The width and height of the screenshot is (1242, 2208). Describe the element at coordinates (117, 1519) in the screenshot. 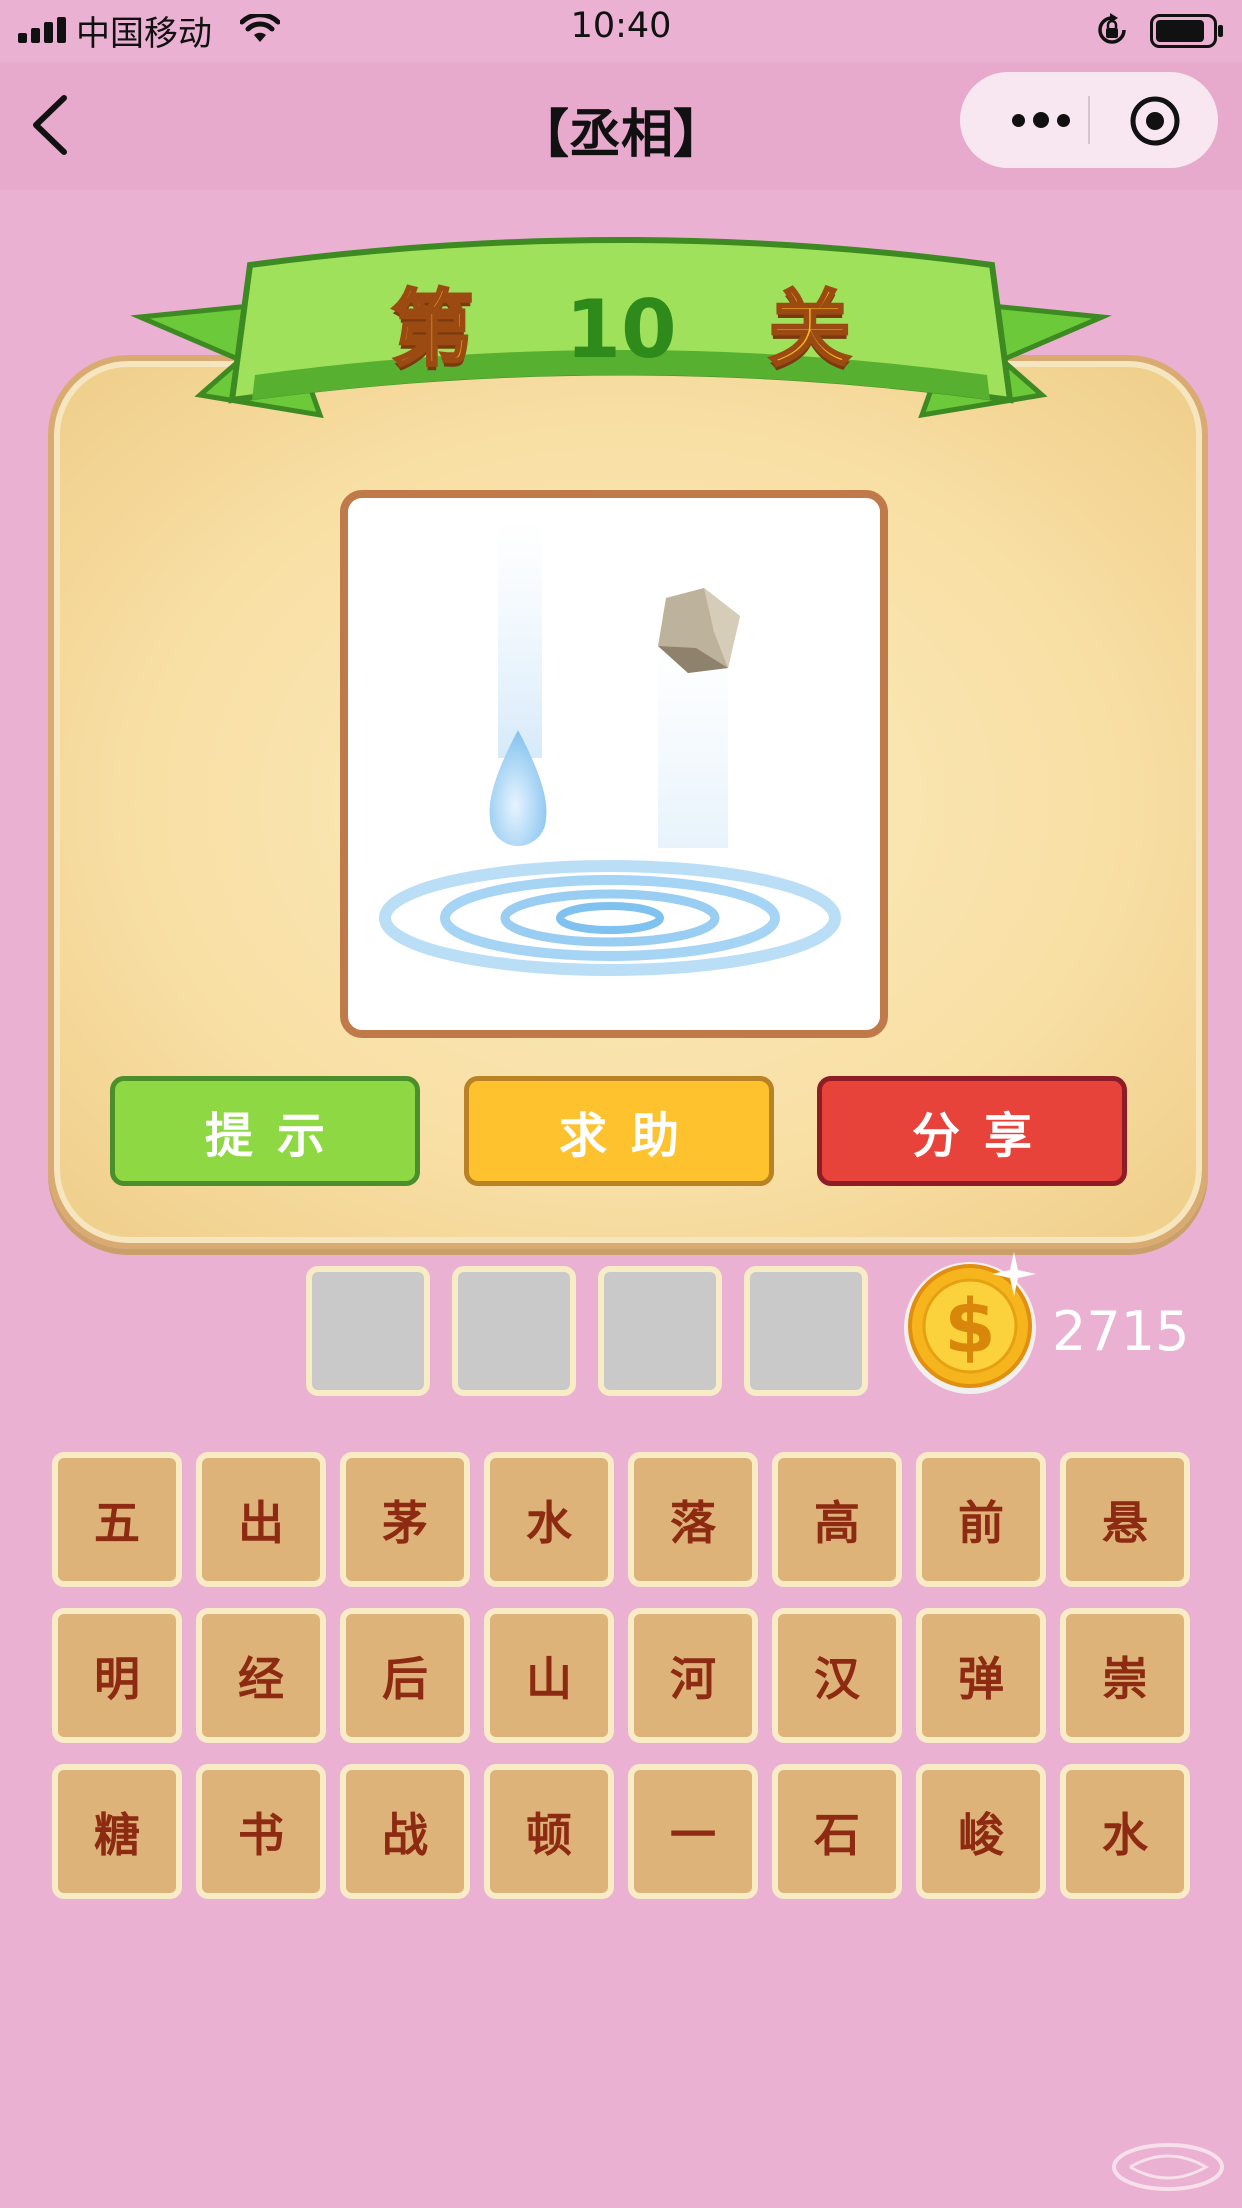

I see `letter-tile: 五` at that location.